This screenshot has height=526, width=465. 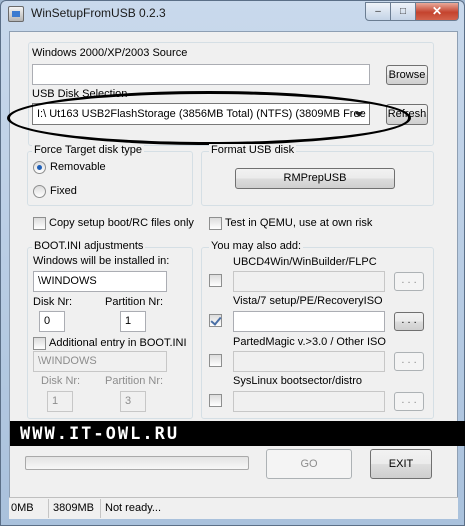 I want to click on disk-nr-2-input: 1, so click(x=60, y=401).